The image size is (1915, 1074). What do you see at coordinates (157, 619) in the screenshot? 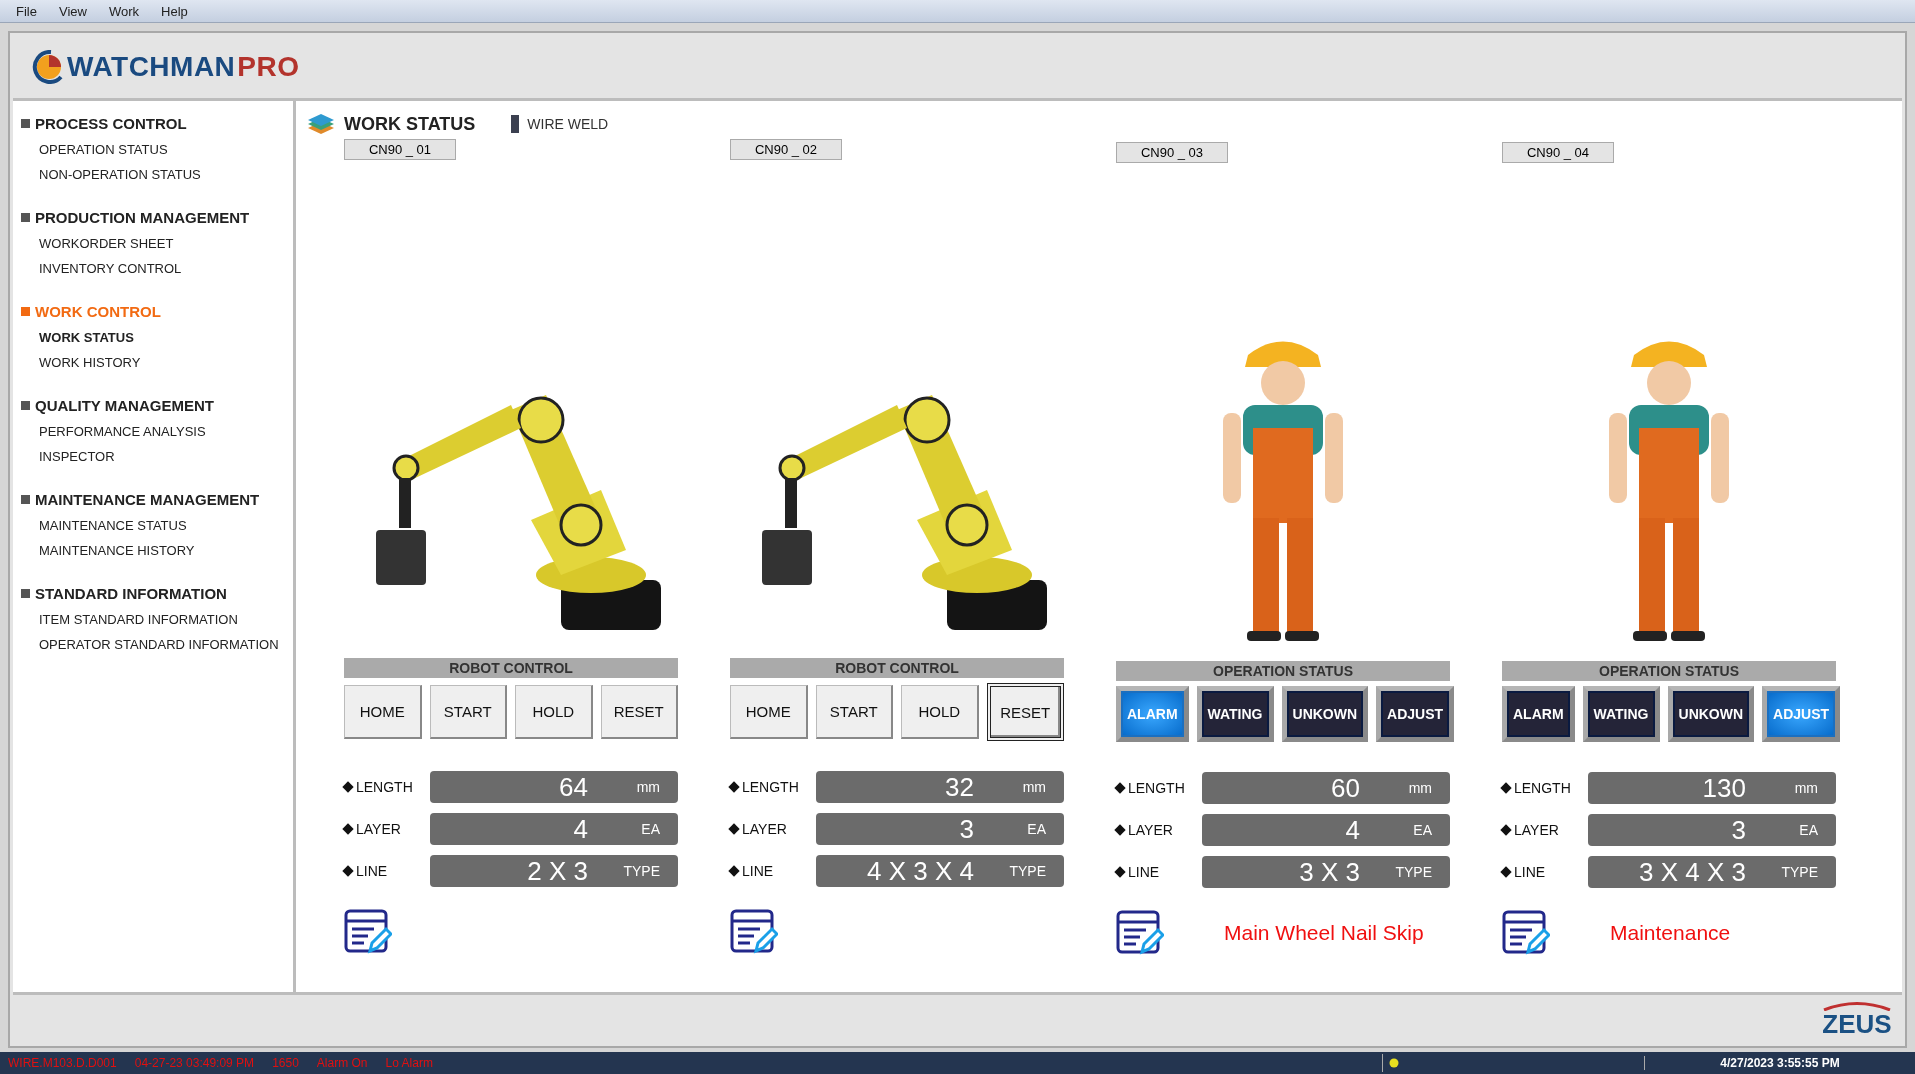
I see `sidebar-item: ITEM STANDARD INFORMATION` at bounding box center [157, 619].